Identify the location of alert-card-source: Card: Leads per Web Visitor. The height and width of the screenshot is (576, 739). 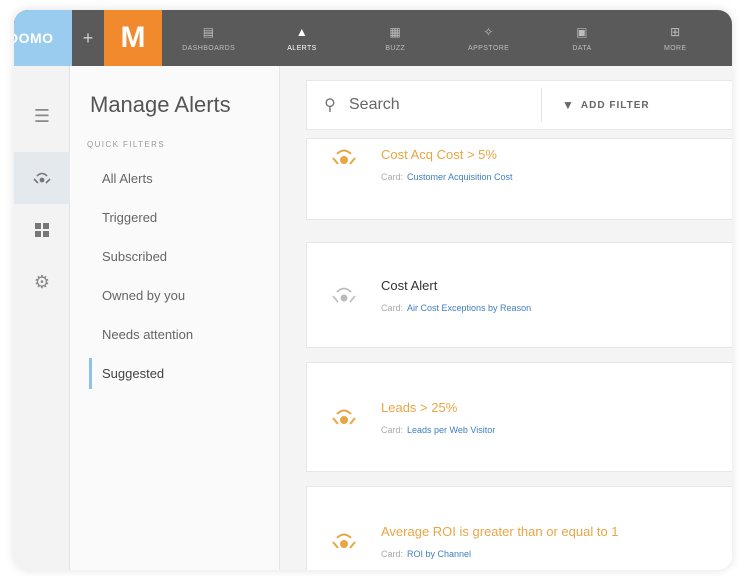
(556, 430).